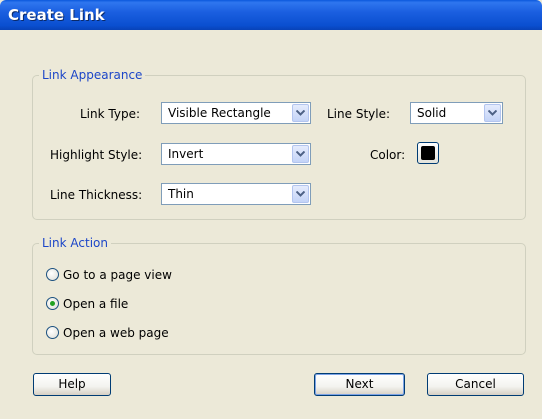  I want to click on line-style-value: Solid, so click(432, 113).